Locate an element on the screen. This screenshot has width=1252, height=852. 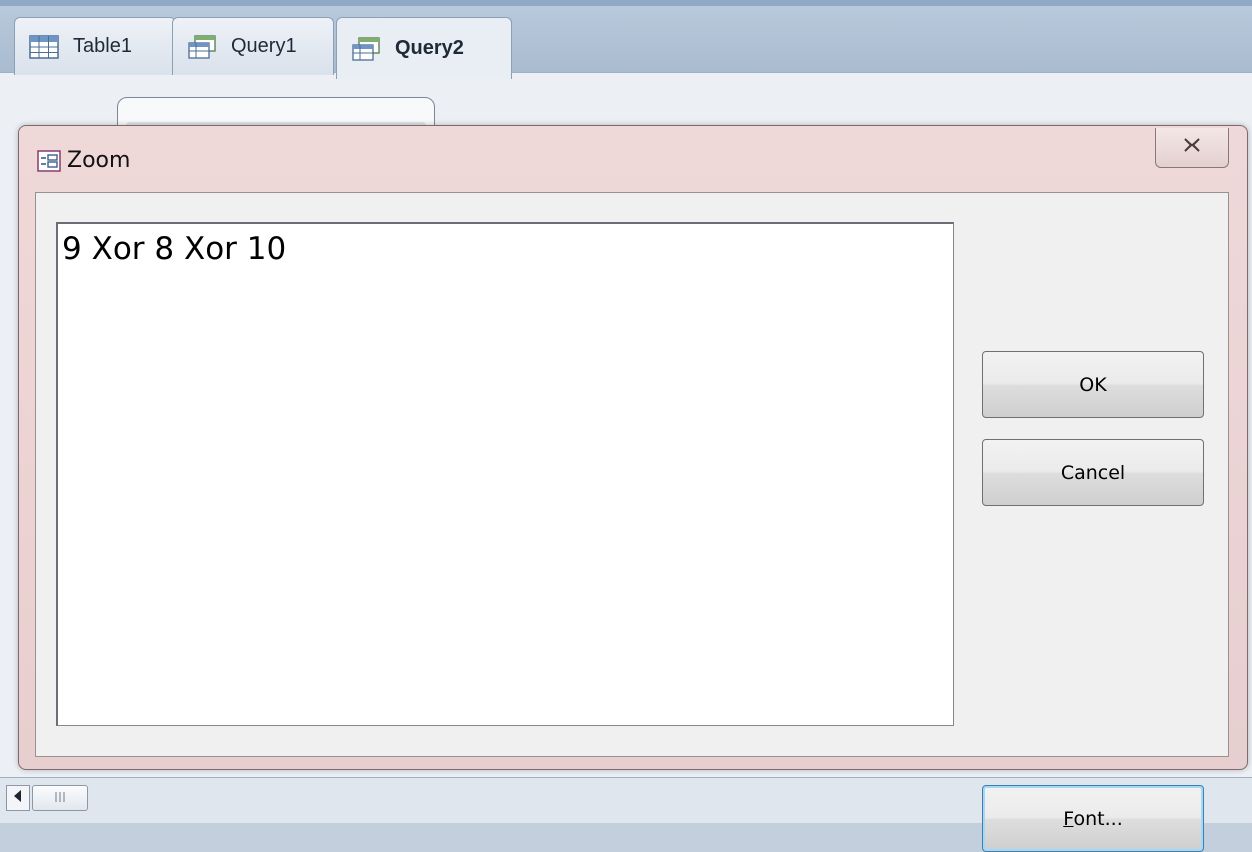
tab-query2-label: Query2 is located at coordinates (429, 48).